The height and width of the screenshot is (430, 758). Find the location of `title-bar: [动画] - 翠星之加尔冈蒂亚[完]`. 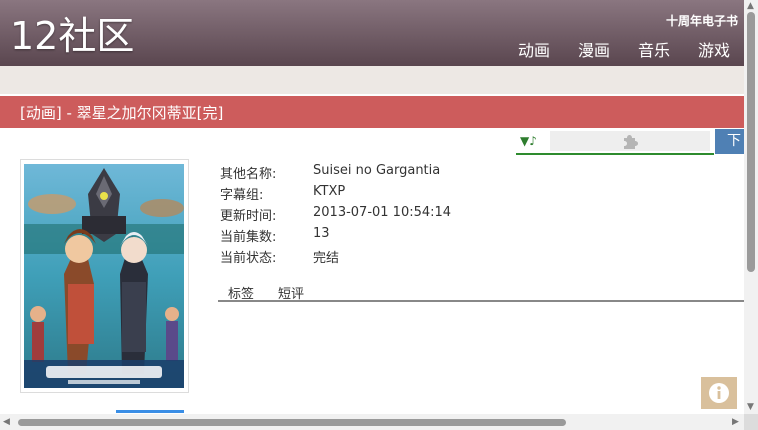

title-bar: [动画] - 翠星之加尔冈蒂亚[完] is located at coordinates (372, 112).